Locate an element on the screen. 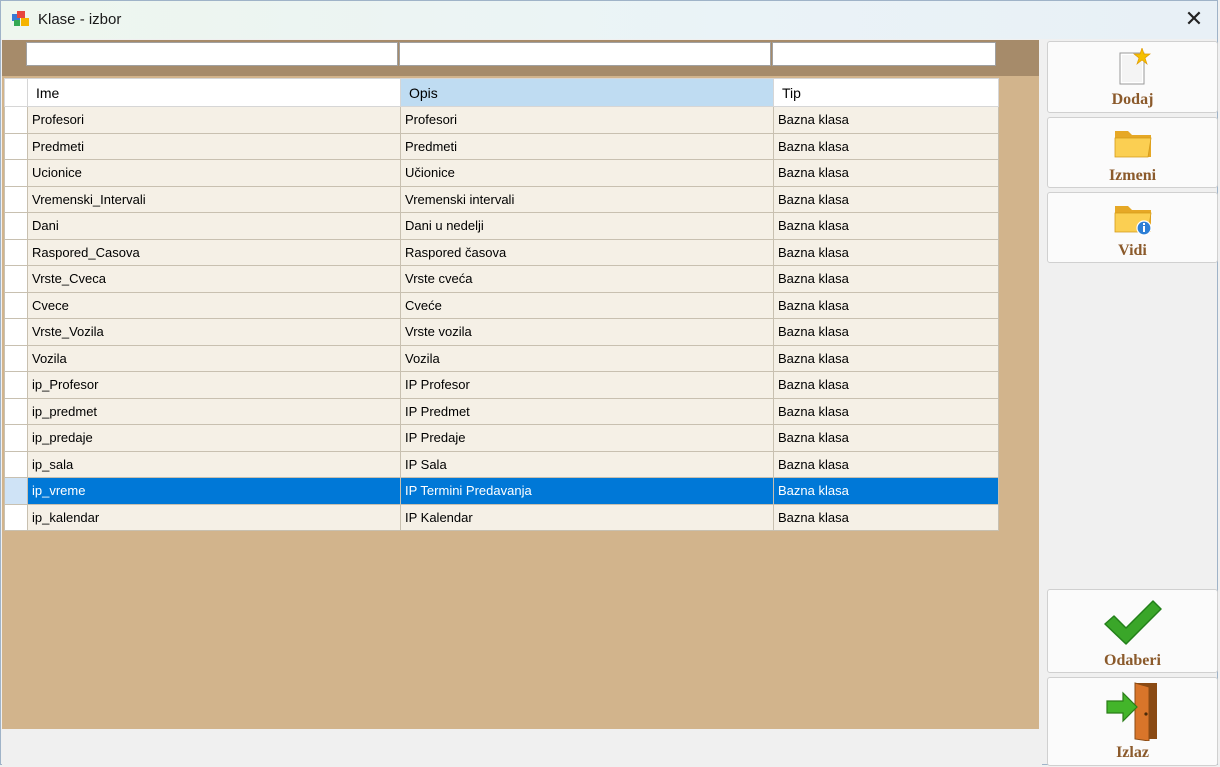 Image resolution: width=1220 pixels, height=767 pixels. cell-ime: ip_vreme is located at coordinates (214, 491).